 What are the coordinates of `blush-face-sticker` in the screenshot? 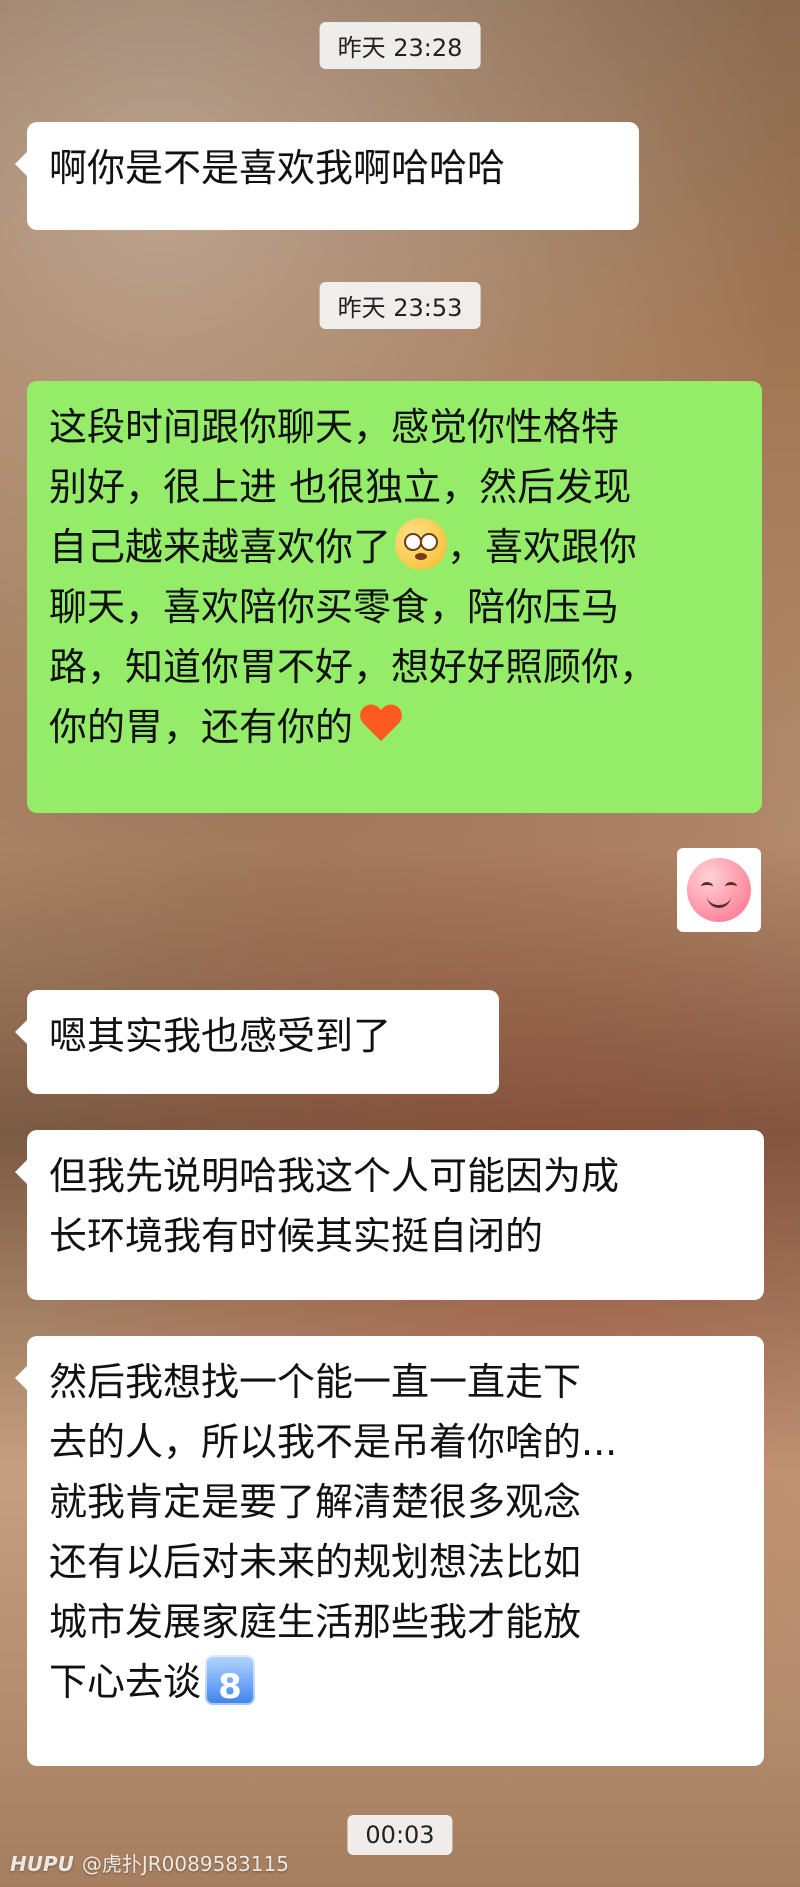 It's located at (719, 890).